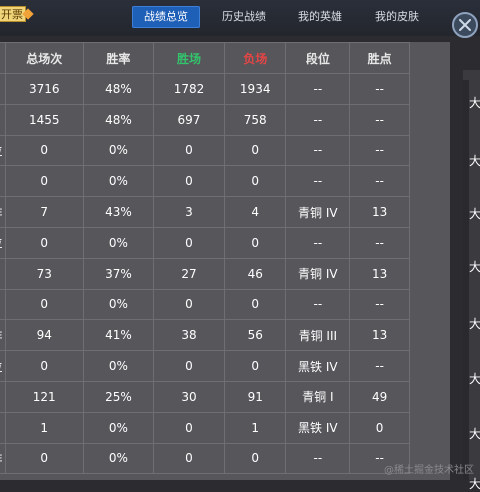  I want to click on top-bar: 开票 战绩总览 历史战绩 我的英雄 我的皮肤, so click(240, 18).